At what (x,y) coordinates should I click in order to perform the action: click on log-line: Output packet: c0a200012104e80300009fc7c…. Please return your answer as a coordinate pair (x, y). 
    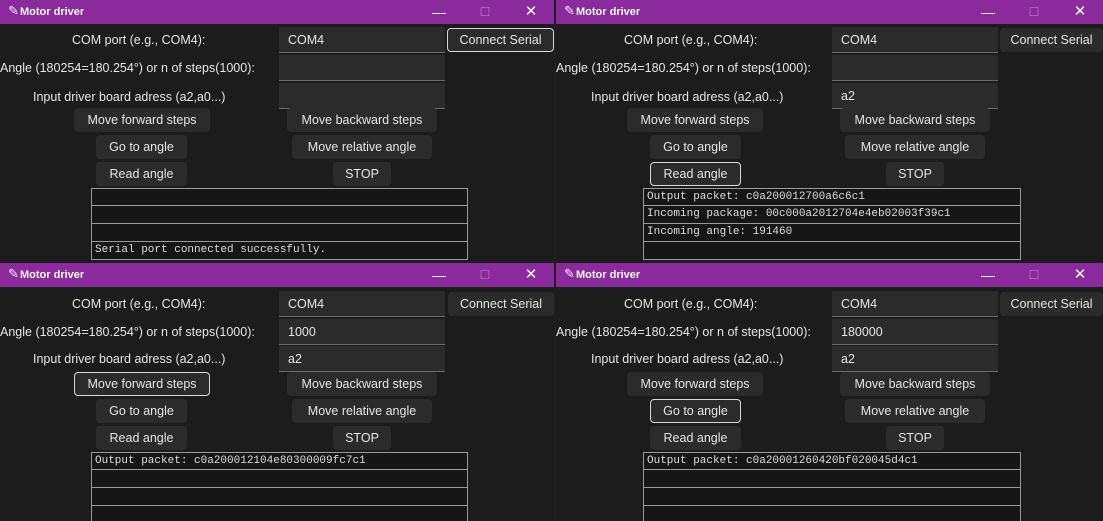
    Looking at the image, I should click on (279, 461).